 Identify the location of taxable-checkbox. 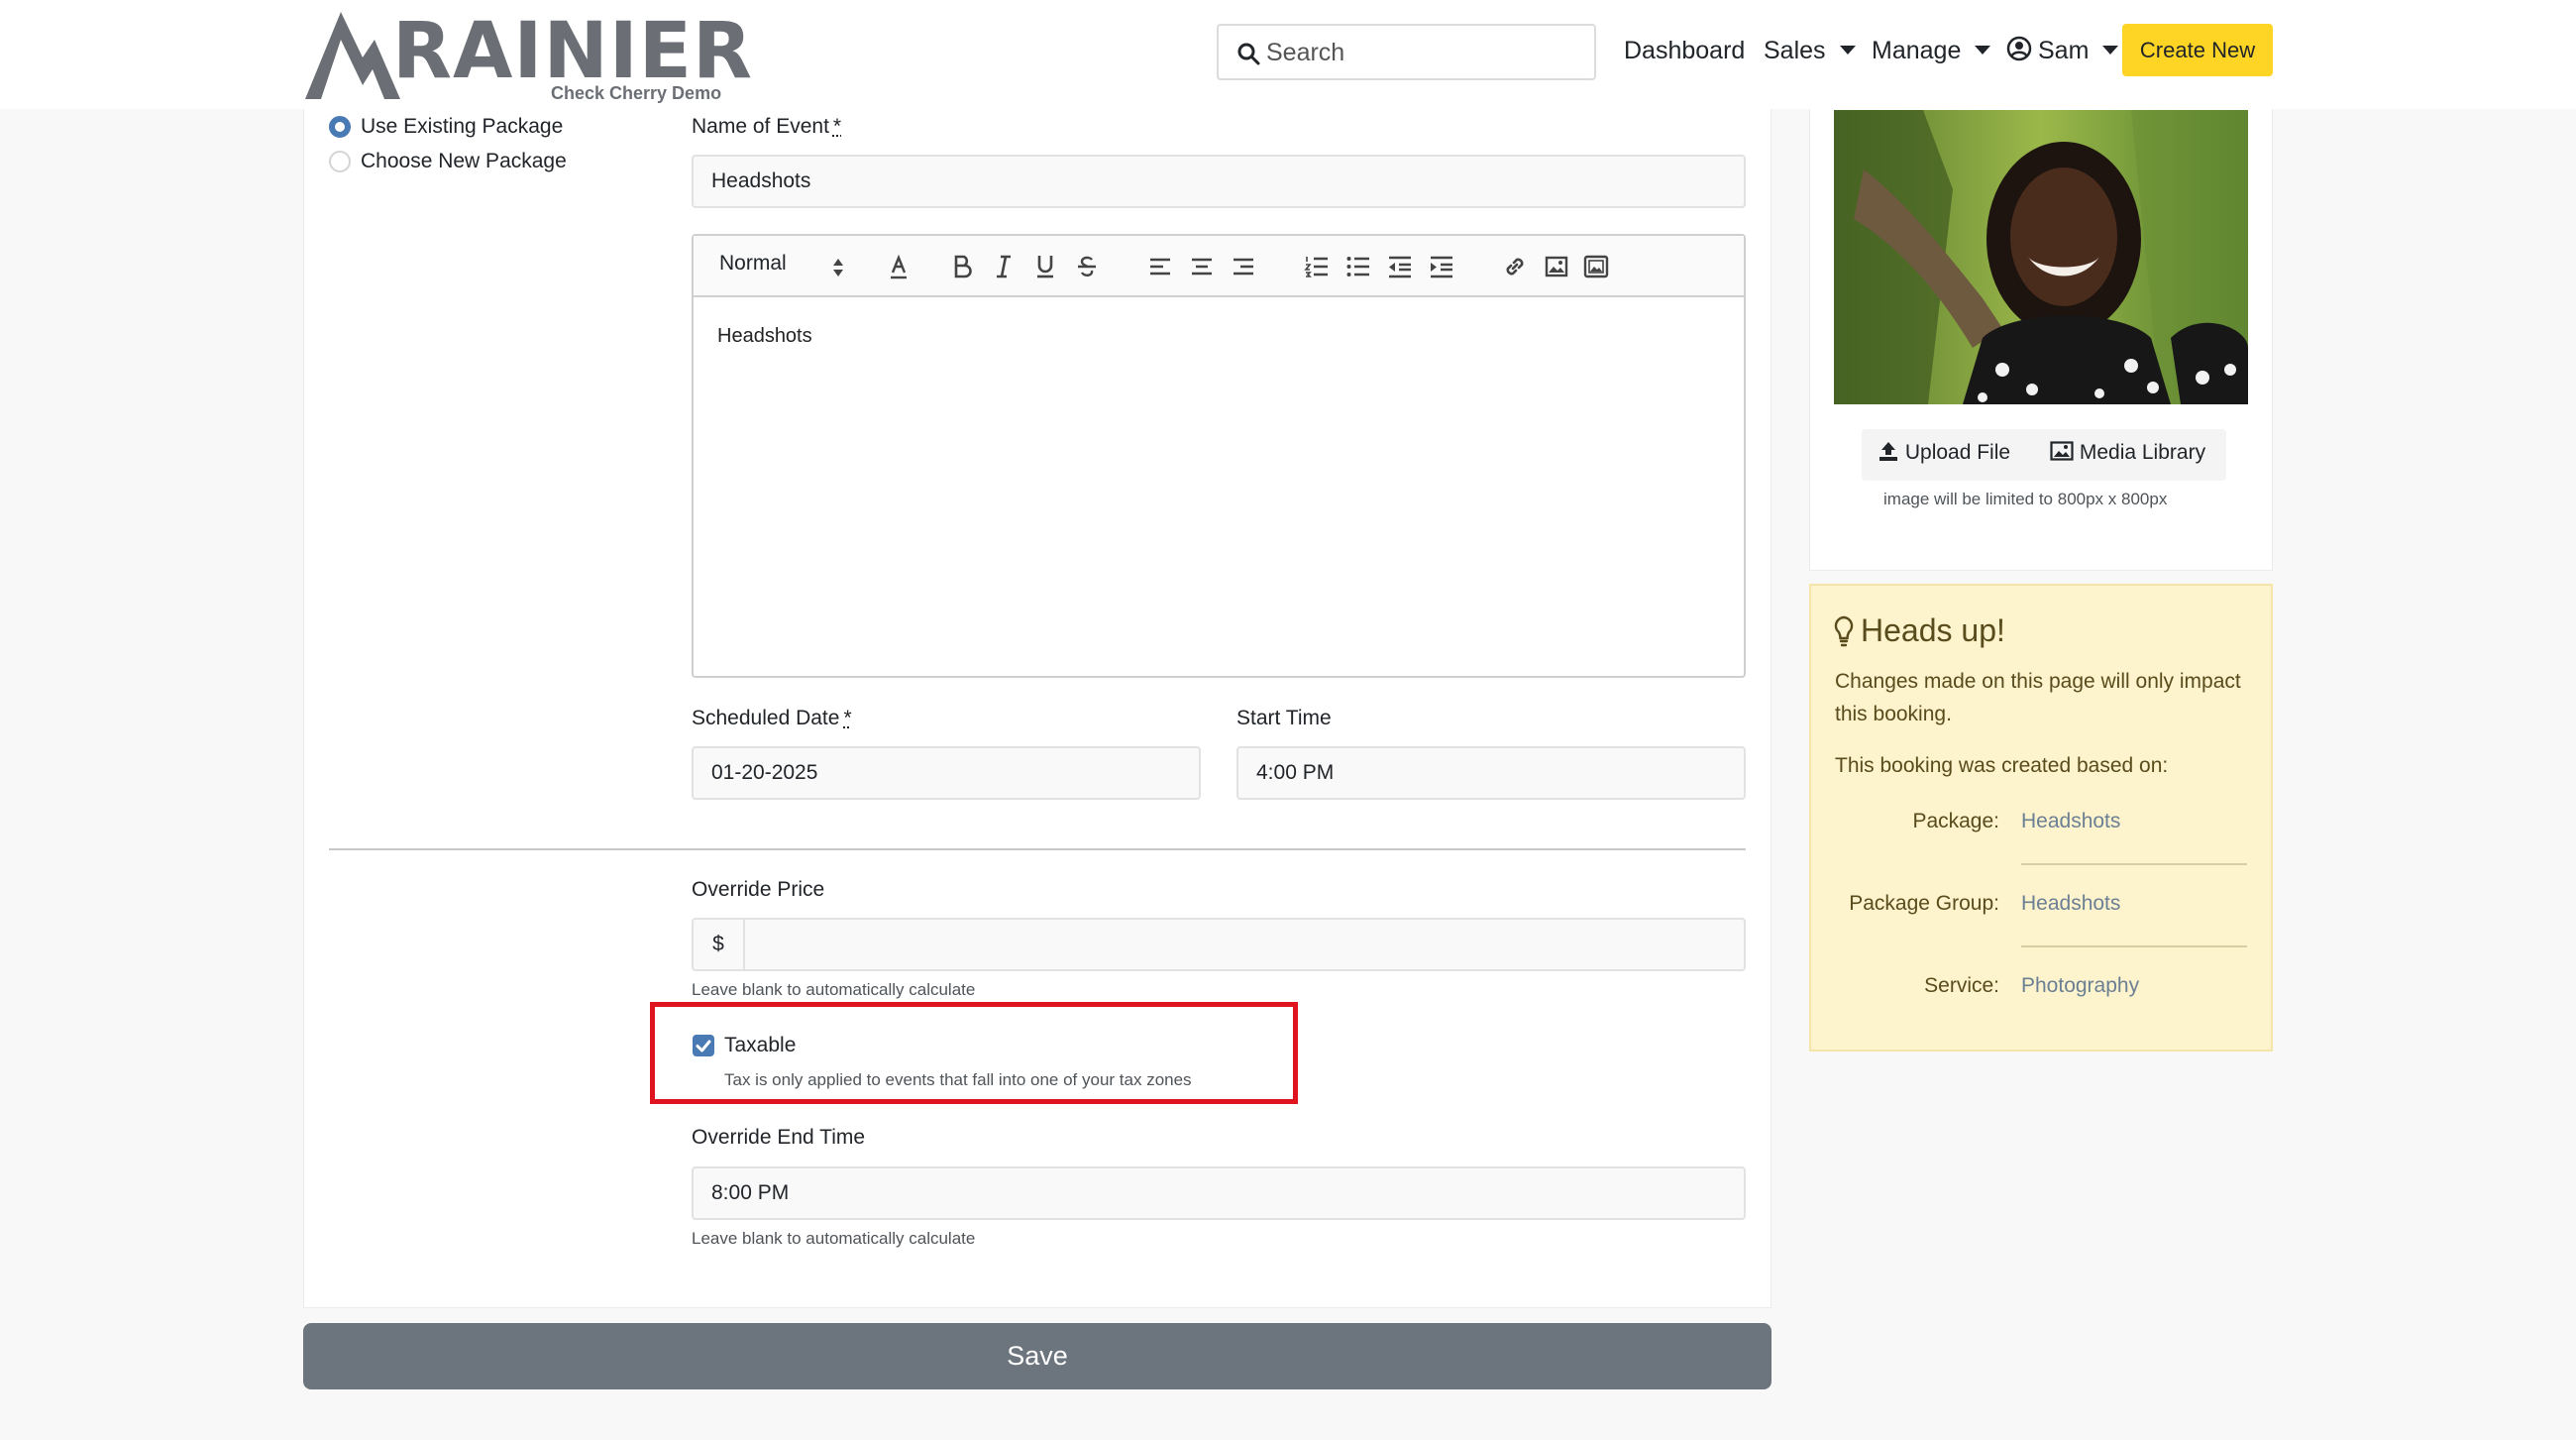
(703, 1045).